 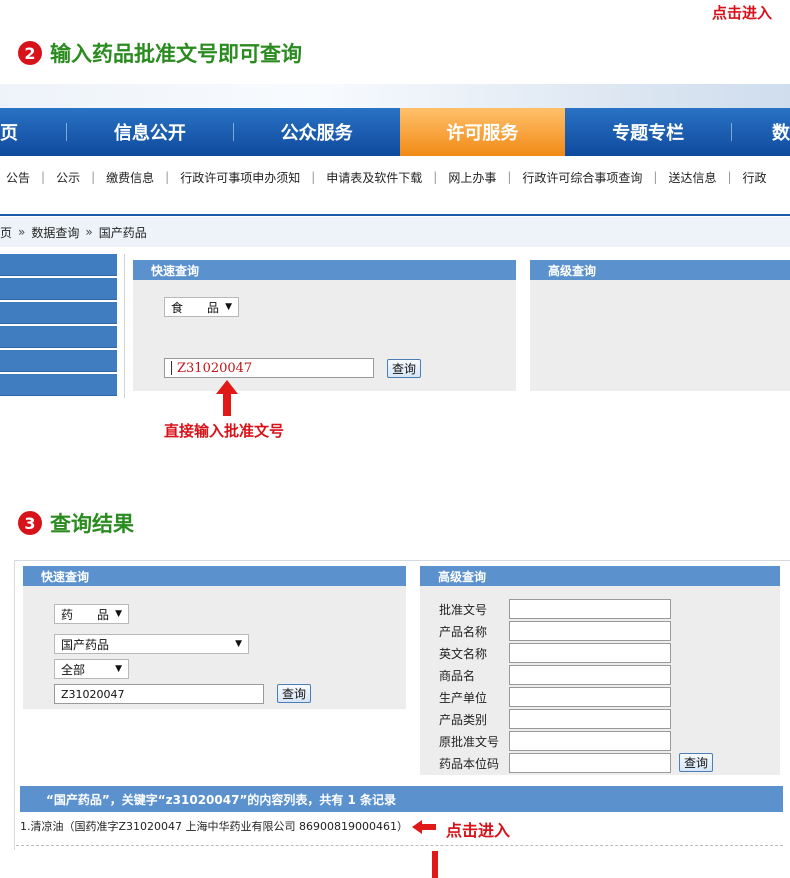 I want to click on main-nav: 页 信息公开 公众服务 许可服务 专题专栏 数, so click(x=395, y=132).